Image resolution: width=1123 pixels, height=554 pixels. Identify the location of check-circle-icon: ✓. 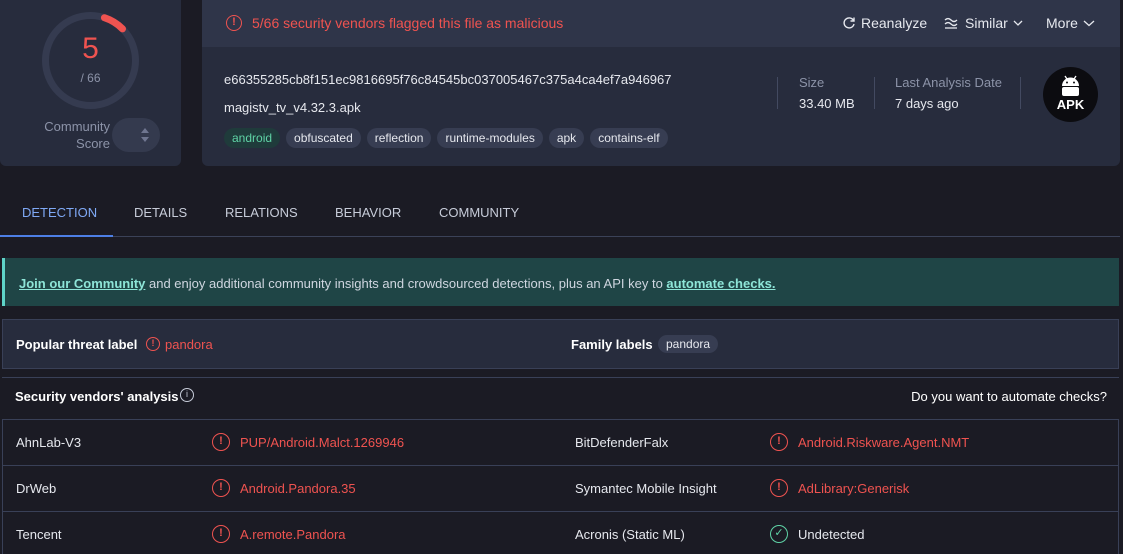
(779, 534).